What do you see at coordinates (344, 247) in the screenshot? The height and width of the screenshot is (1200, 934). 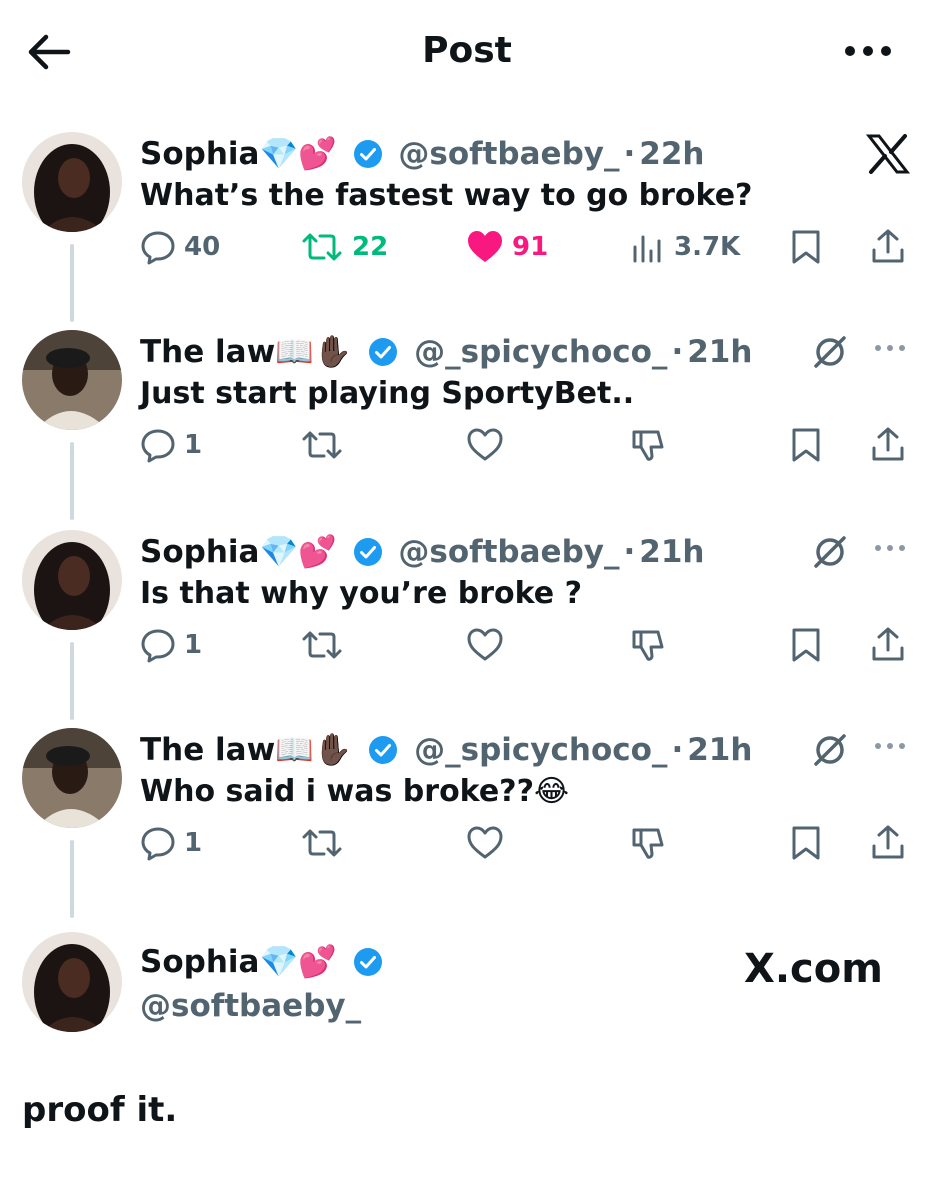 I see `retweet-button: 22` at bounding box center [344, 247].